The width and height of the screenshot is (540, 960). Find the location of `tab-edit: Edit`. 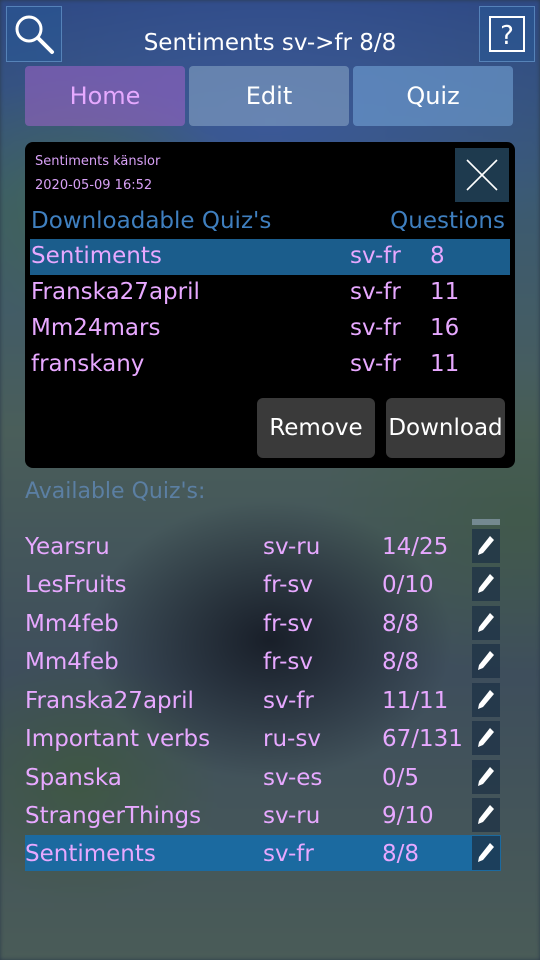

tab-edit: Edit is located at coordinates (269, 96).